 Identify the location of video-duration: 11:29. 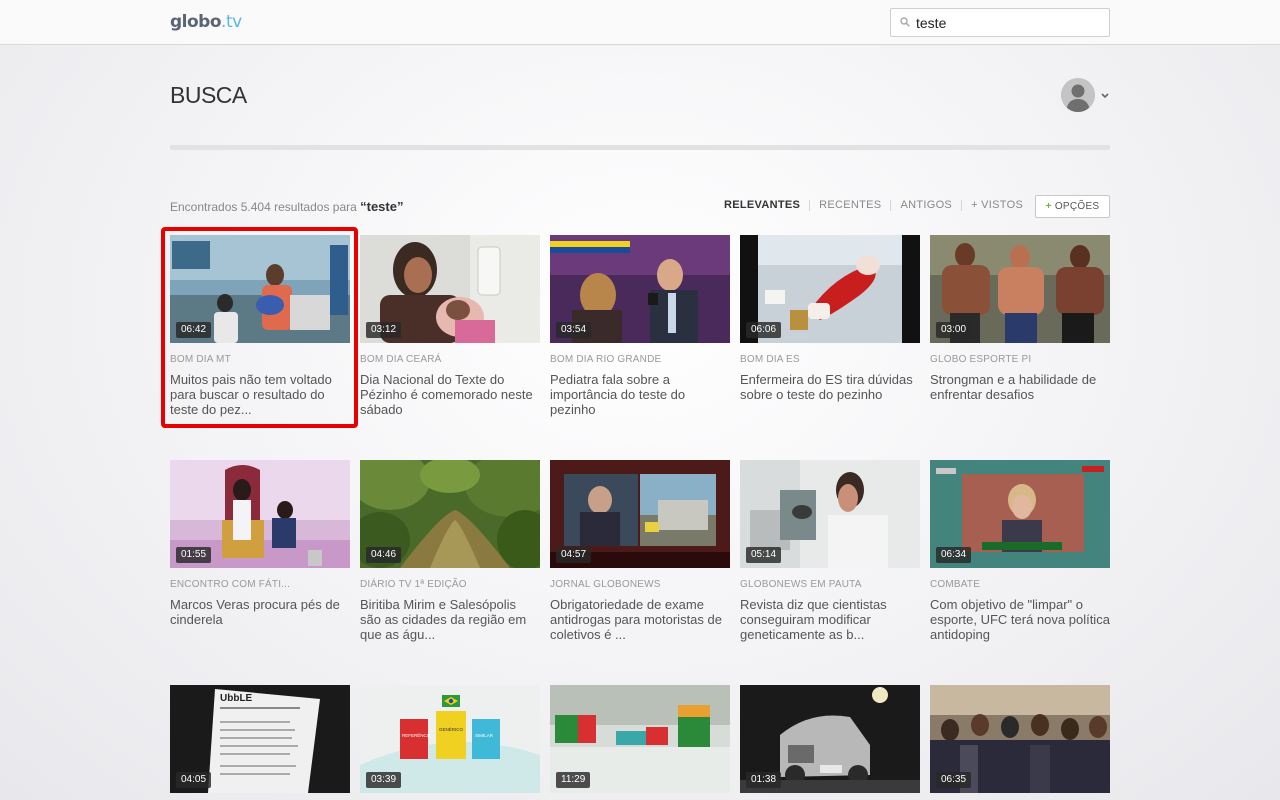
(573, 780).